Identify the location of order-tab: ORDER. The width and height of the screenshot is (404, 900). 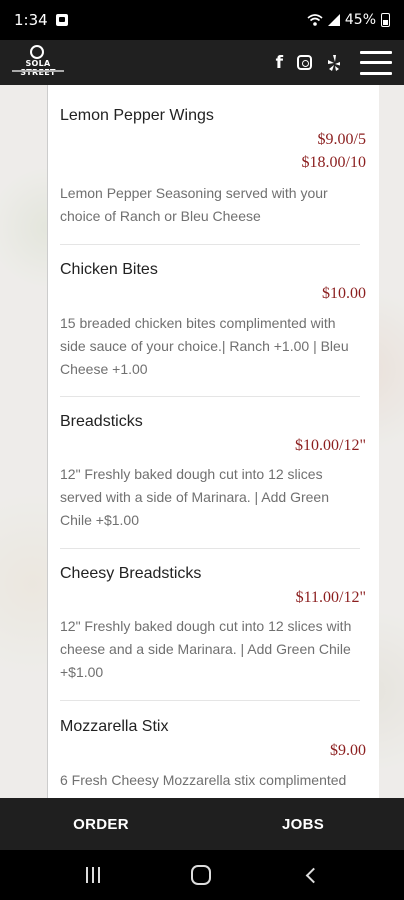
(101, 824).